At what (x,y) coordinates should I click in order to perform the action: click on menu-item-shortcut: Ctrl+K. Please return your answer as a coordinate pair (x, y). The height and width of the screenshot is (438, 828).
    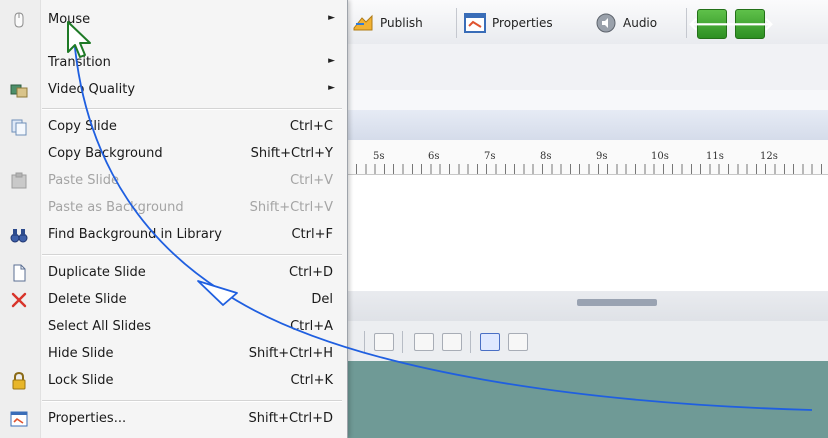
    Looking at the image, I should click on (311, 380).